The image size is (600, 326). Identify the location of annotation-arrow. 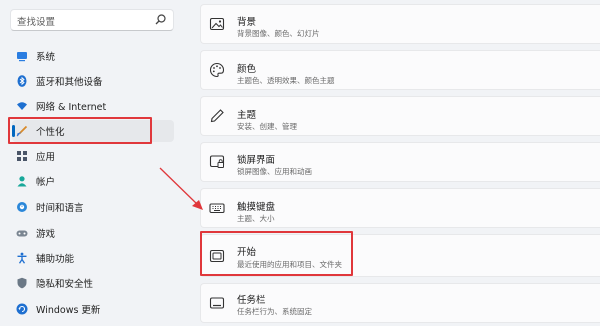
(181, 188).